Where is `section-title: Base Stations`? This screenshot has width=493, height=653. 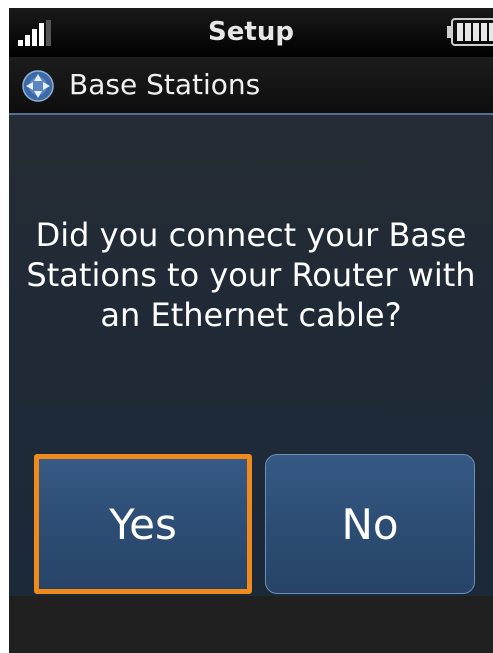
section-title: Base Stations is located at coordinates (165, 84).